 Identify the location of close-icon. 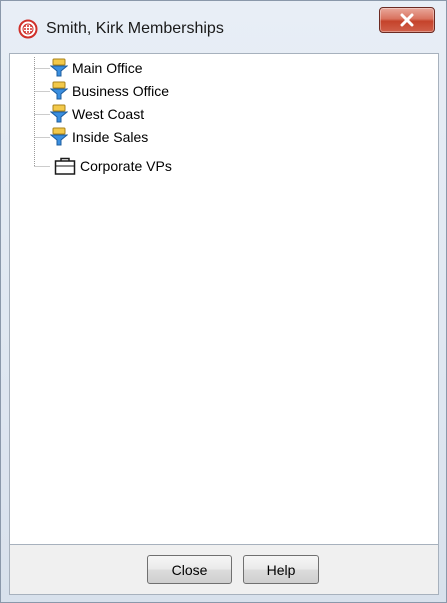
(407, 20).